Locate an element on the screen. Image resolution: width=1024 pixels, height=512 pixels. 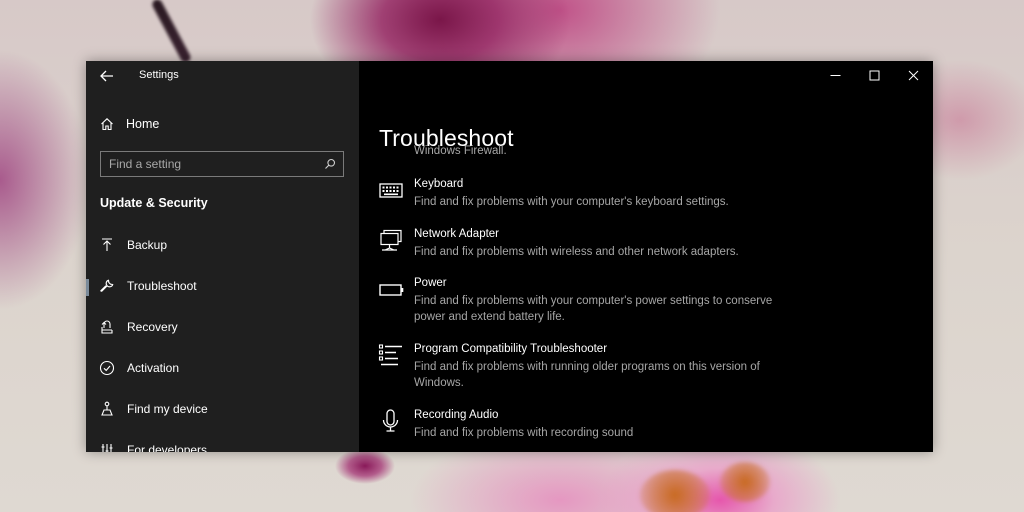
window-controls is located at coordinates (874, 76).